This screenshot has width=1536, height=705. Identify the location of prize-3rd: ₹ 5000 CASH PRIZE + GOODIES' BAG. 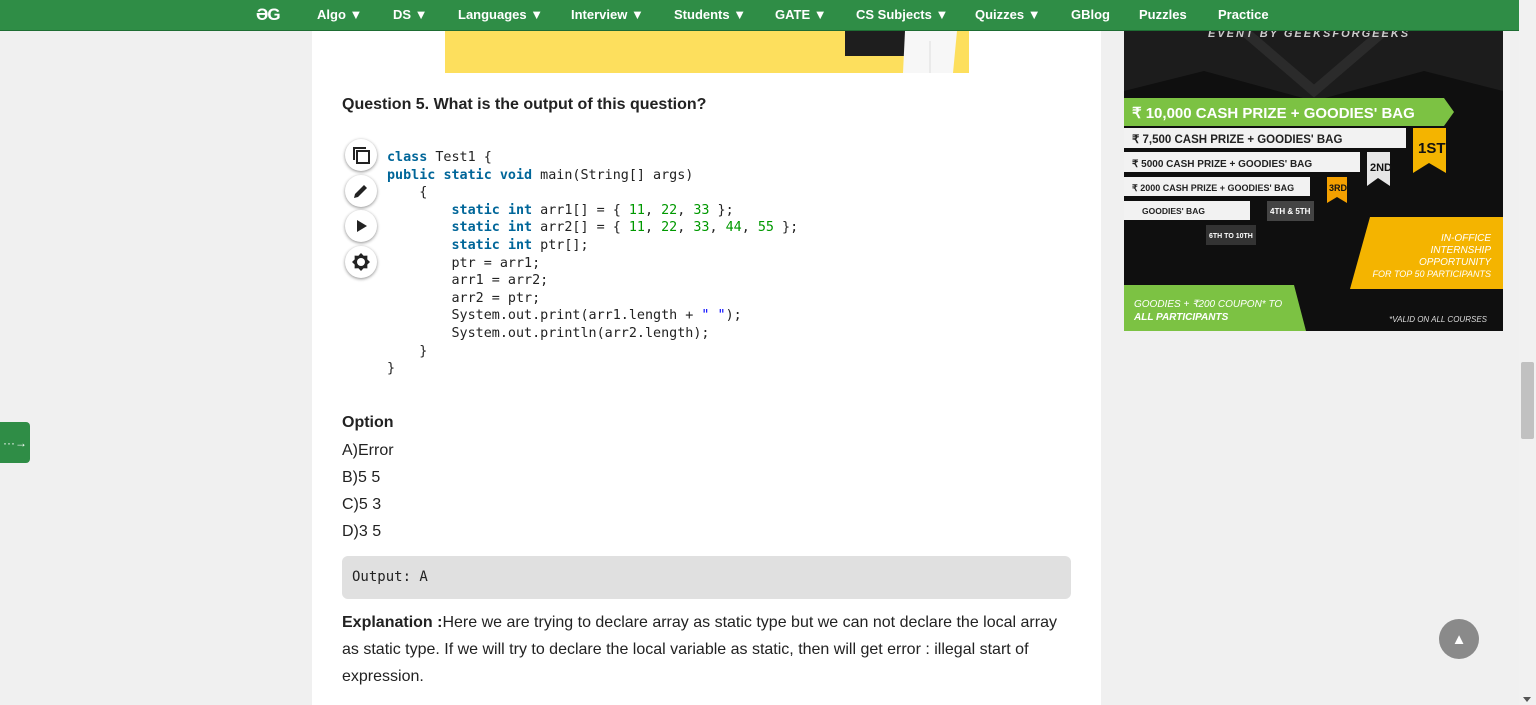
(1222, 164).